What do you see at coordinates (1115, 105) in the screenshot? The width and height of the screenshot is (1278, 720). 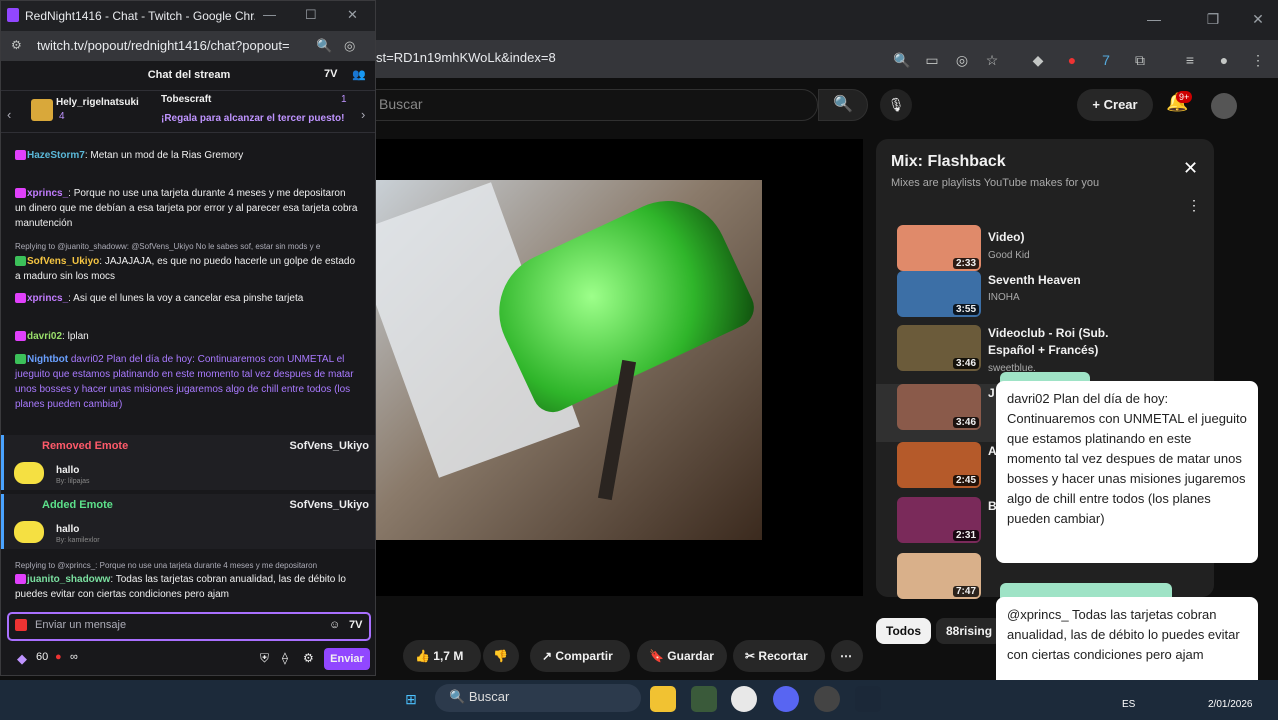 I see `create-button: + Crear` at bounding box center [1115, 105].